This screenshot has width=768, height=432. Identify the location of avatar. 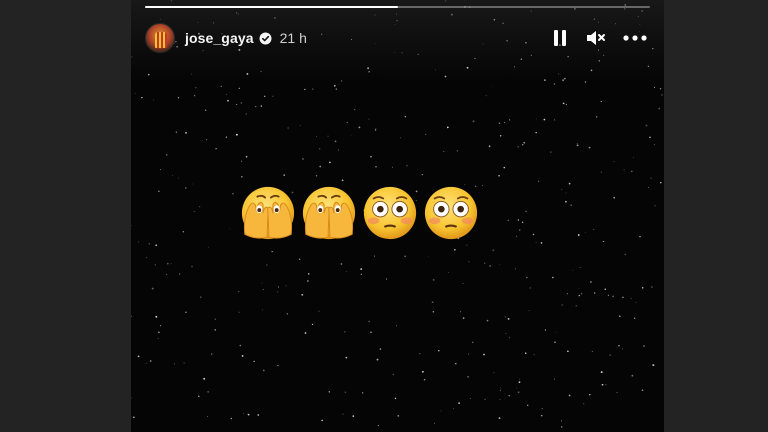
(160, 38).